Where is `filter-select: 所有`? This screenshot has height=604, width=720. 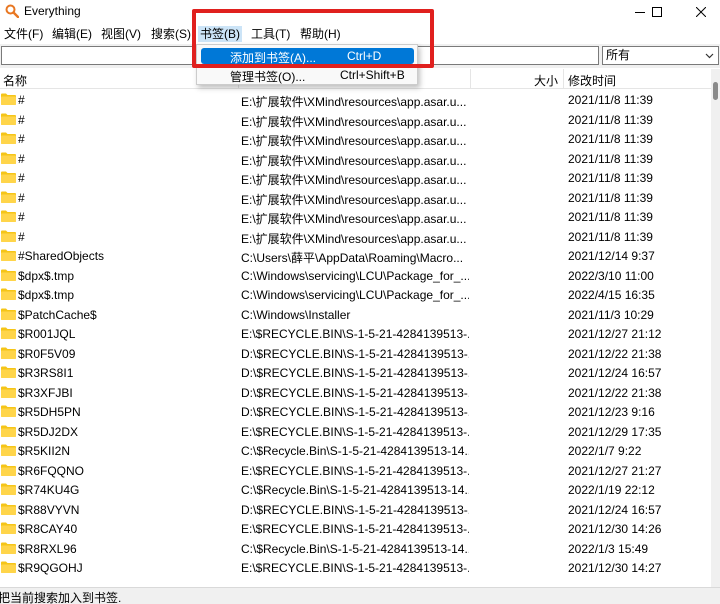
filter-select: 所有 is located at coordinates (660, 55).